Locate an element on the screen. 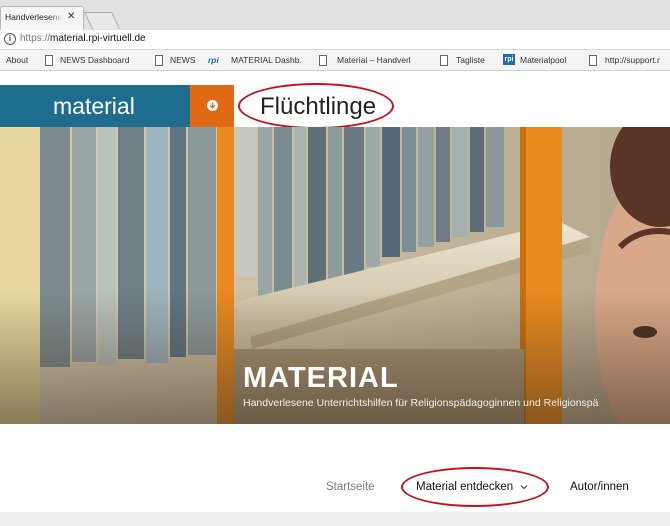  browser-tab: Handverlesene ✕ is located at coordinates (42, 18).